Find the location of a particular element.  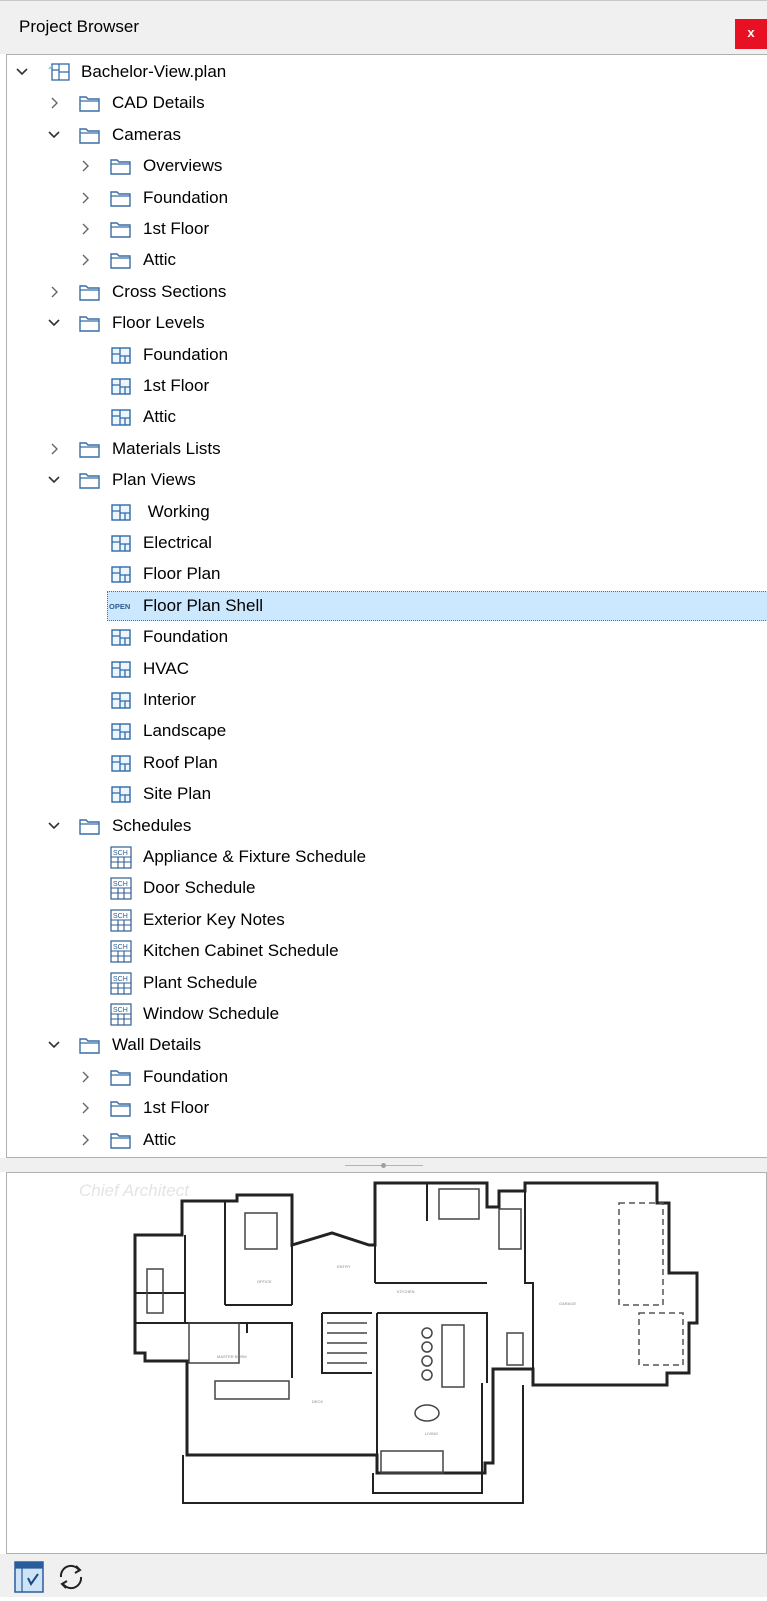

bottom-toolbar is located at coordinates (383, 1575).